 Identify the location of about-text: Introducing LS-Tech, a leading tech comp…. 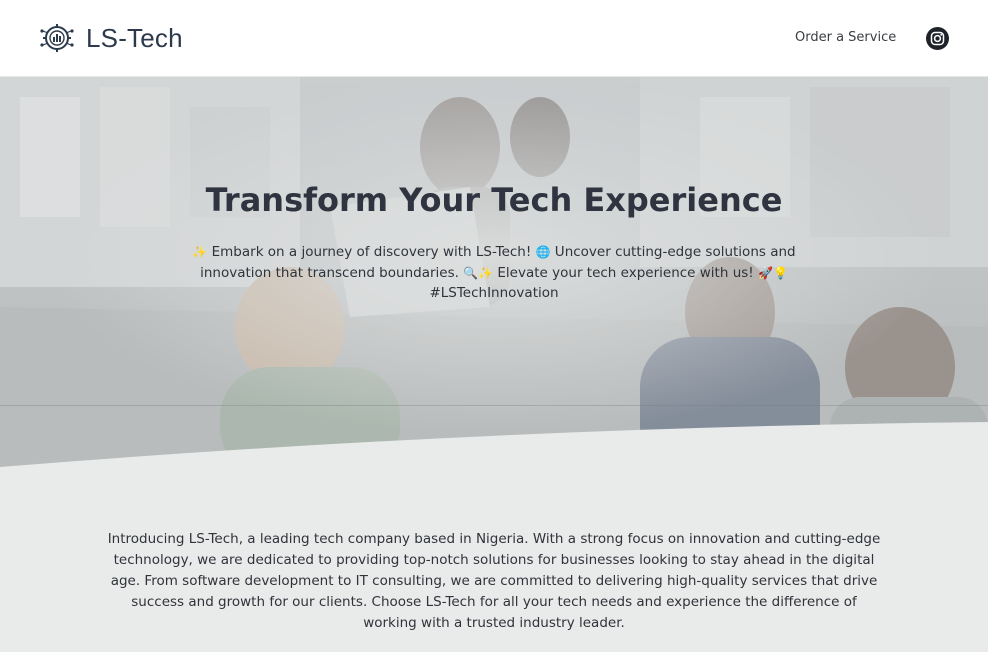
(494, 581).